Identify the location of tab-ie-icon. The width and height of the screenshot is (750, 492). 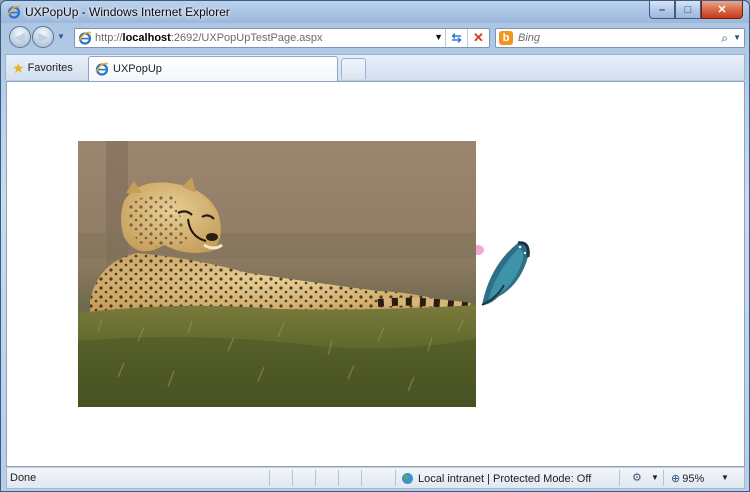
(102, 69).